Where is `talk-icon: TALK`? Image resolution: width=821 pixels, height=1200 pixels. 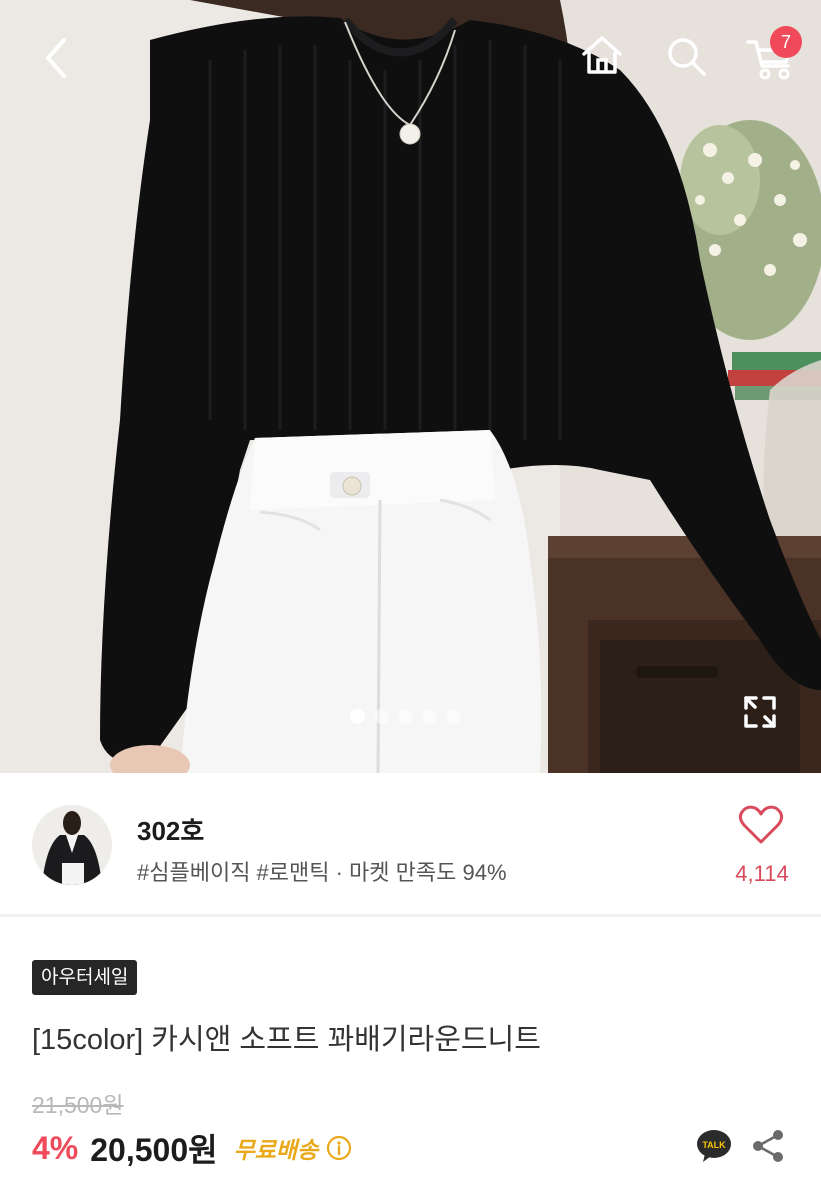
talk-icon: TALK is located at coordinates (714, 1146).